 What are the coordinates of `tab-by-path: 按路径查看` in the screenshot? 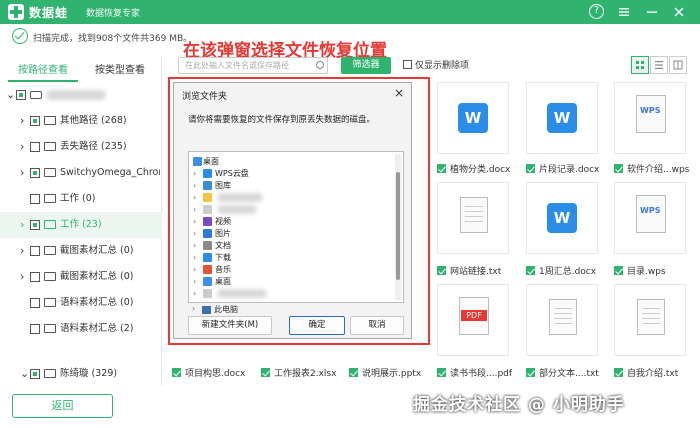 It's located at (43, 71).